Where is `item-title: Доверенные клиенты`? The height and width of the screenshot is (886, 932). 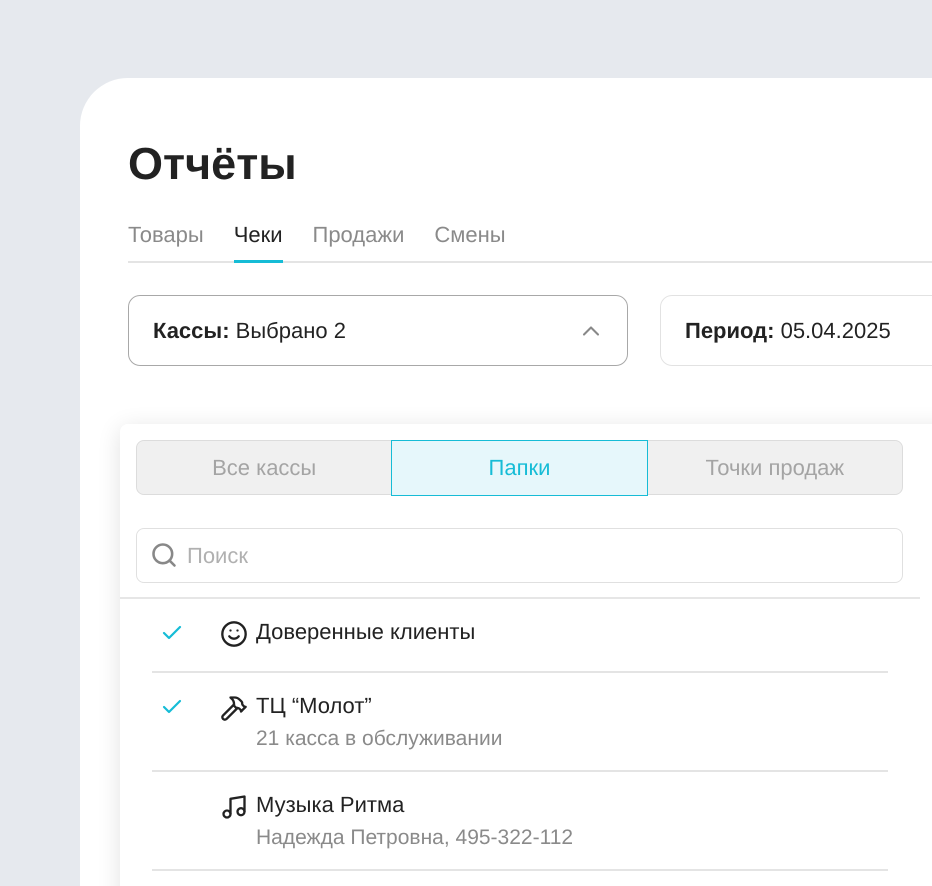 item-title: Доверенные клиенты is located at coordinates (366, 632).